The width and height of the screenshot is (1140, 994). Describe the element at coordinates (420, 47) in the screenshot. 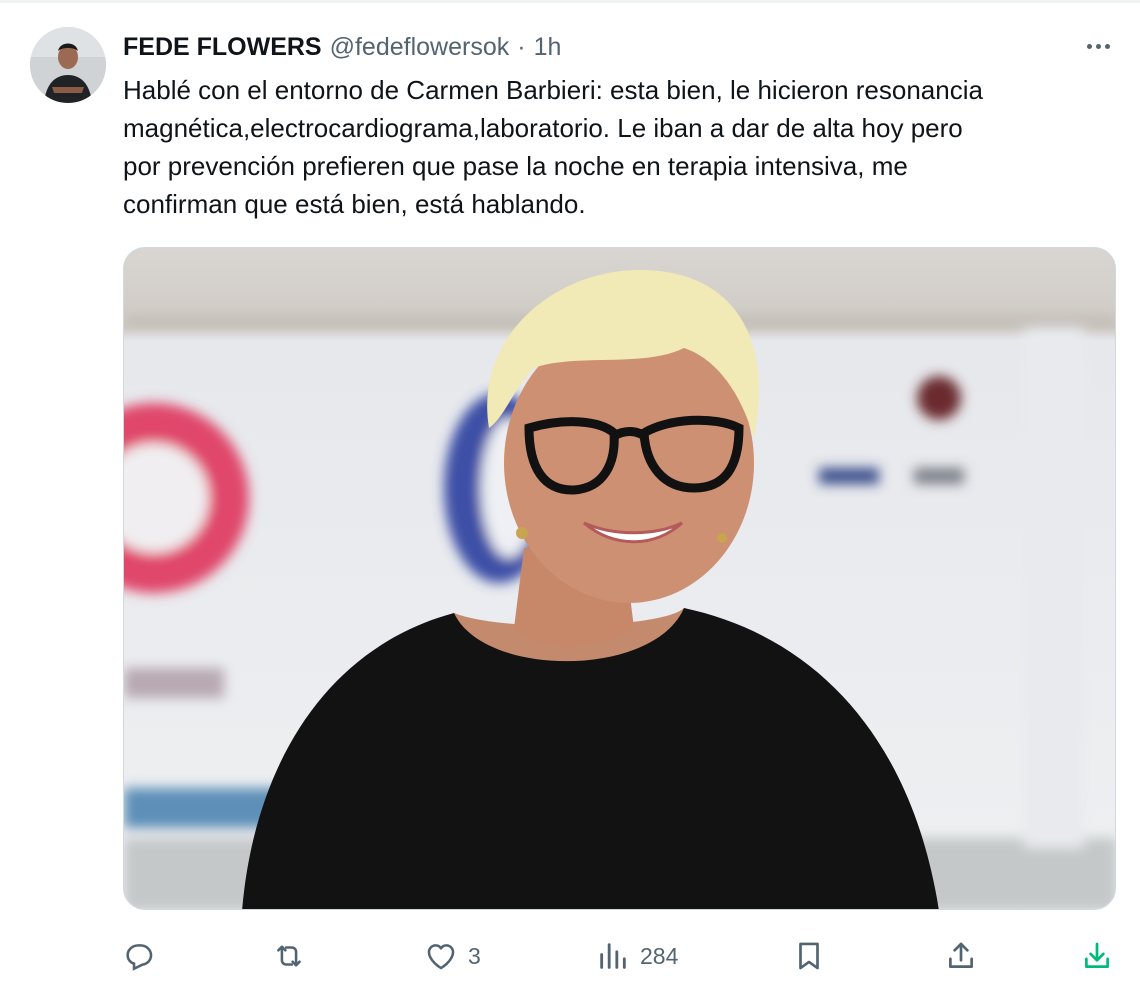

I see `author-handle: @fedeflowersok` at that location.